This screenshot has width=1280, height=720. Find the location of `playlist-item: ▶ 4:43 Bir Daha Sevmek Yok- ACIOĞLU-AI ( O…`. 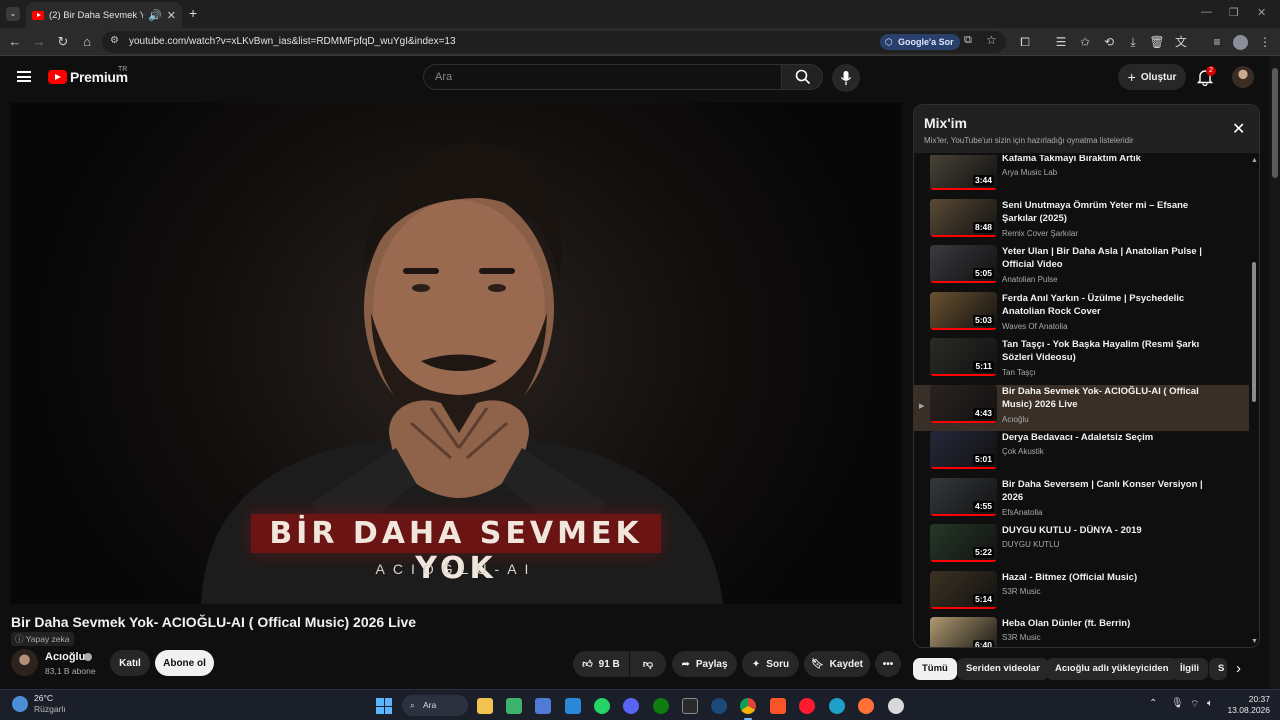

playlist-item: ▶ 4:43 Bir Daha Sevmek Yok- ACIOĞLU-AI ( O… is located at coordinates (1081, 407).